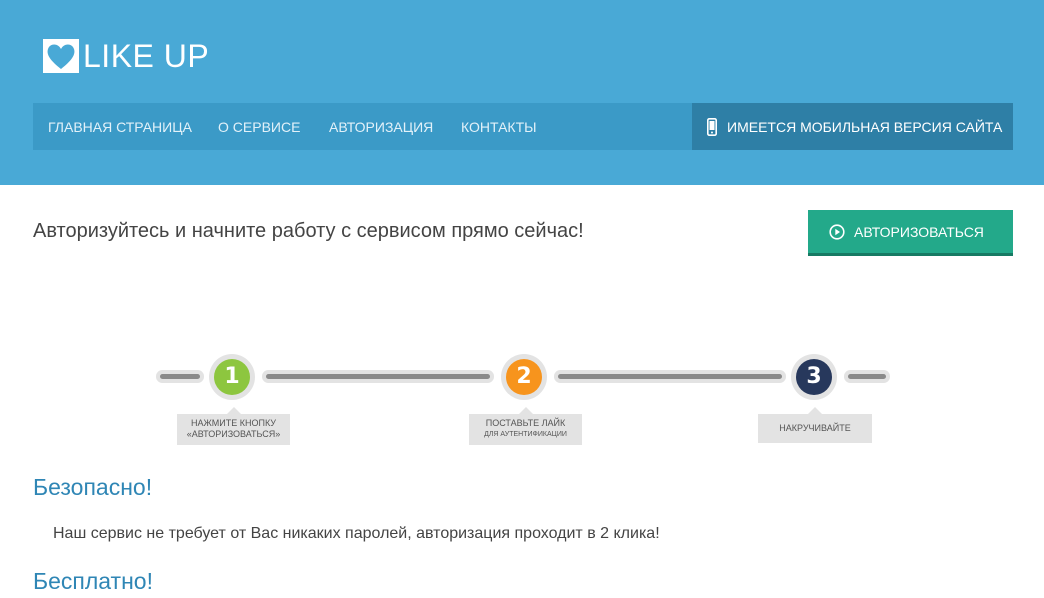 Image resolution: width=1044 pixels, height=598 pixels. What do you see at coordinates (259, 126) in the screenshot?
I see `nav-item-about: О СЕРВИСЕ` at bounding box center [259, 126].